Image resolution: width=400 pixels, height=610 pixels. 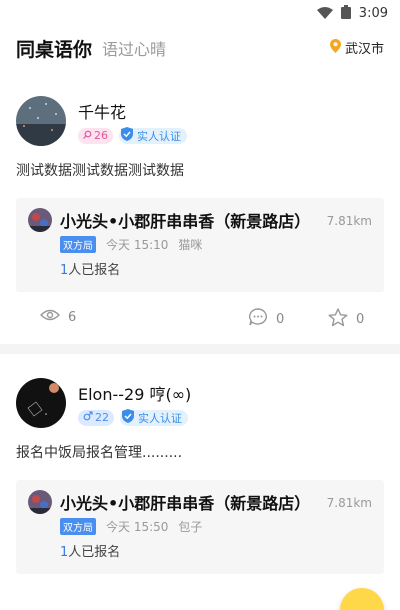 I want to click on battery-icon, so click(x=345, y=13).